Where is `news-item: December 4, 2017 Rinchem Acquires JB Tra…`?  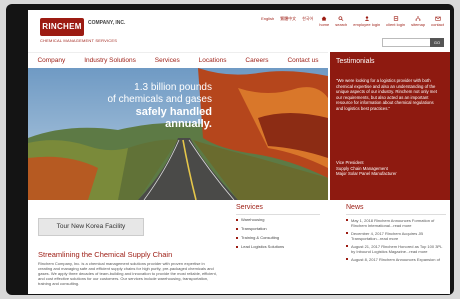
news-item: December 4, 2017 Rinchem Acquires JB Tra… is located at coordinates (396, 236).